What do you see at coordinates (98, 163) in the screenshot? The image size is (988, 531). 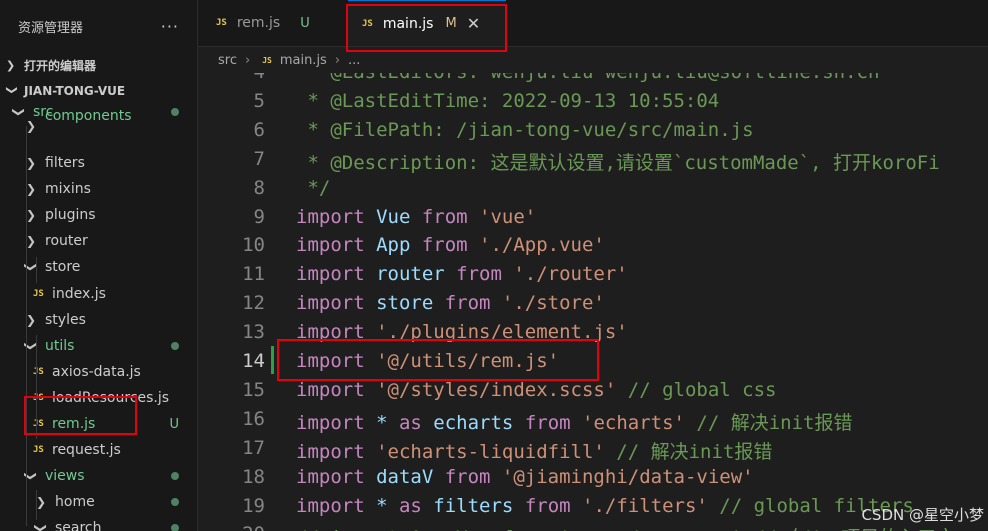 I see `tree-item: ❯ filters` at bounding box center [98, 163].